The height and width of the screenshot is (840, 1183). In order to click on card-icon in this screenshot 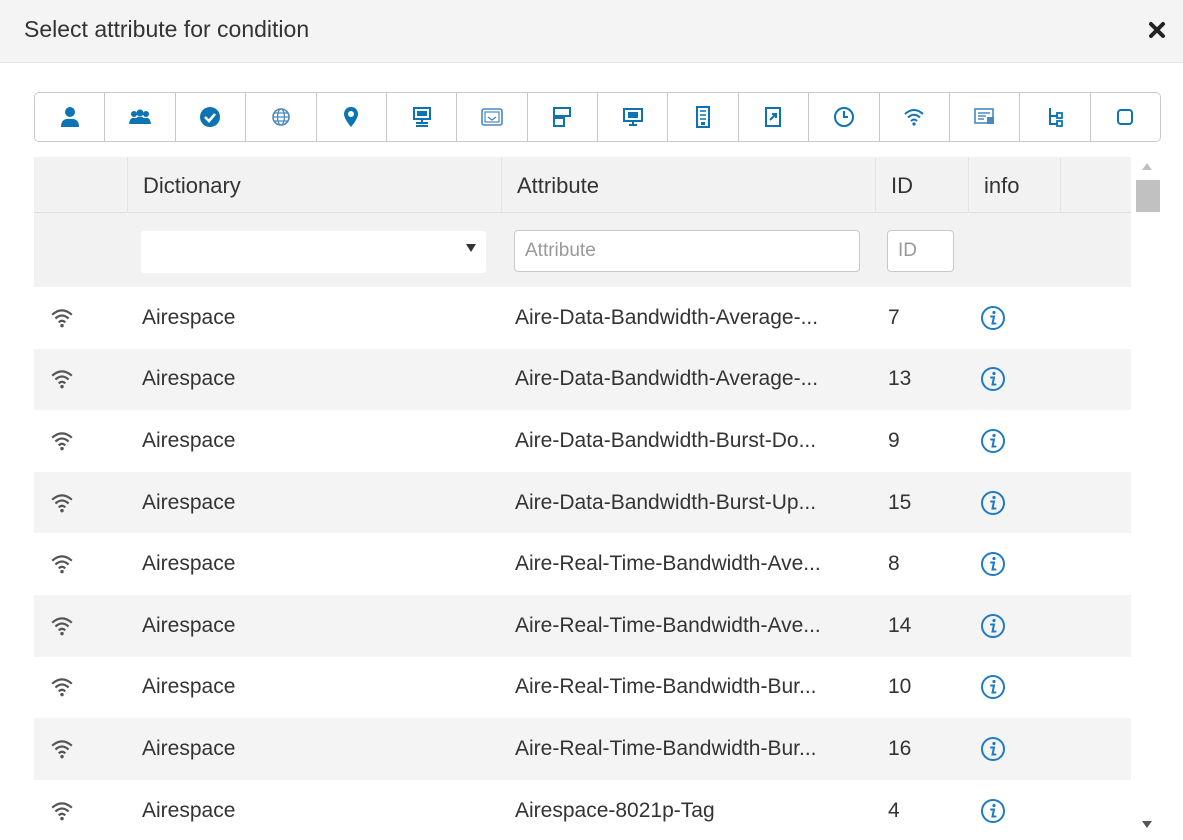, I will do `click(983, 116)`.